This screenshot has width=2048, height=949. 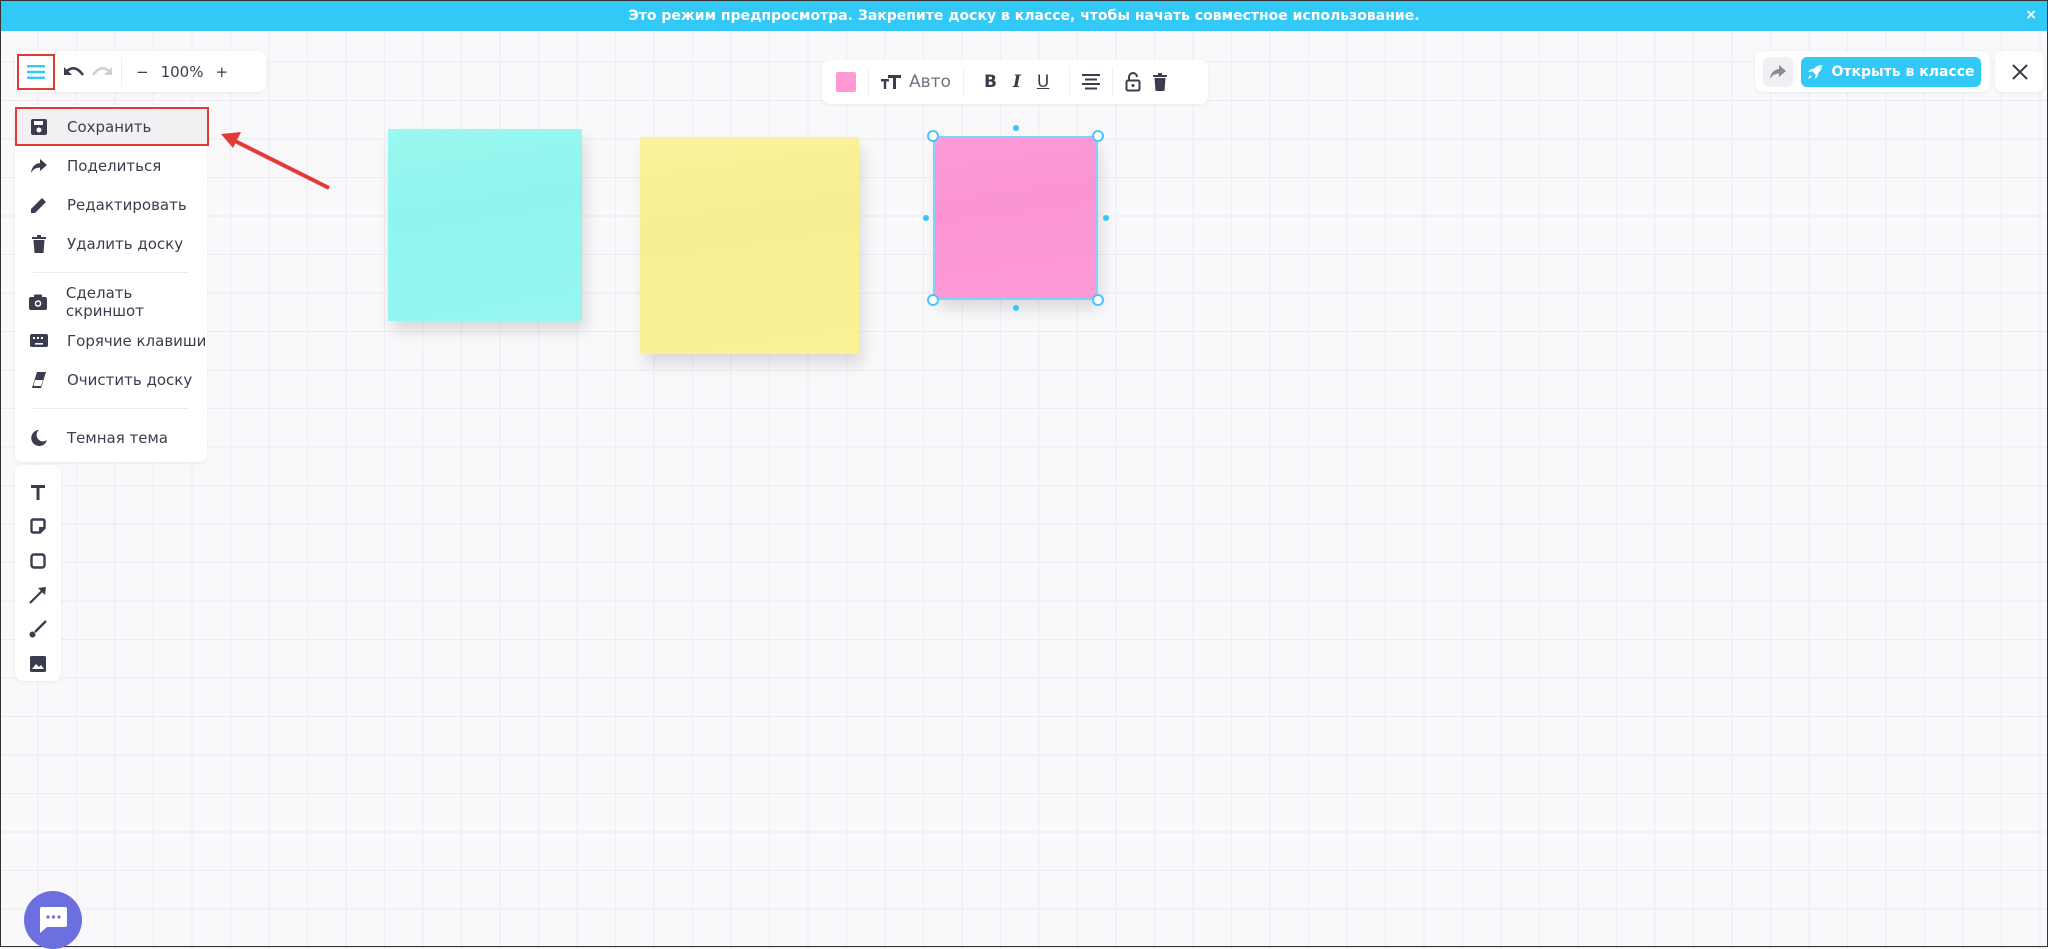 I want to click on text-tool-icon, so click(x=38, y=492).